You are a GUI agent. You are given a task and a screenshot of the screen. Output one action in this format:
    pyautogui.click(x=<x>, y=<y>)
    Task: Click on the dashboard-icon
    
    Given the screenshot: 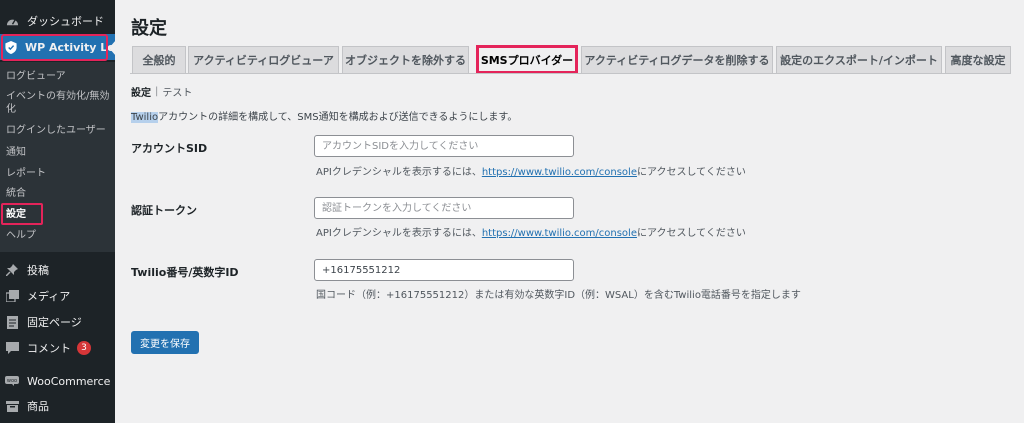 What is the action you would take?
    pyautogui.click(x=12, y=21)
    